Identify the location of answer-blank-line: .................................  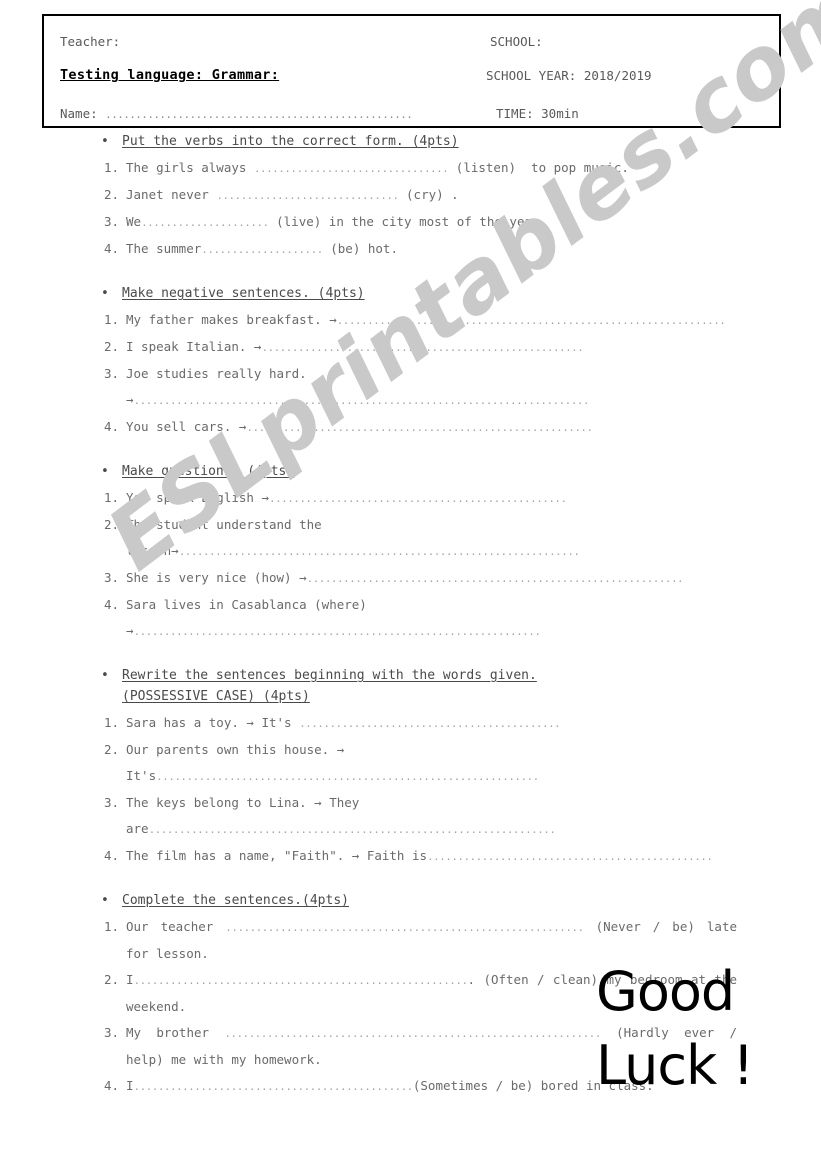
(351, 168).